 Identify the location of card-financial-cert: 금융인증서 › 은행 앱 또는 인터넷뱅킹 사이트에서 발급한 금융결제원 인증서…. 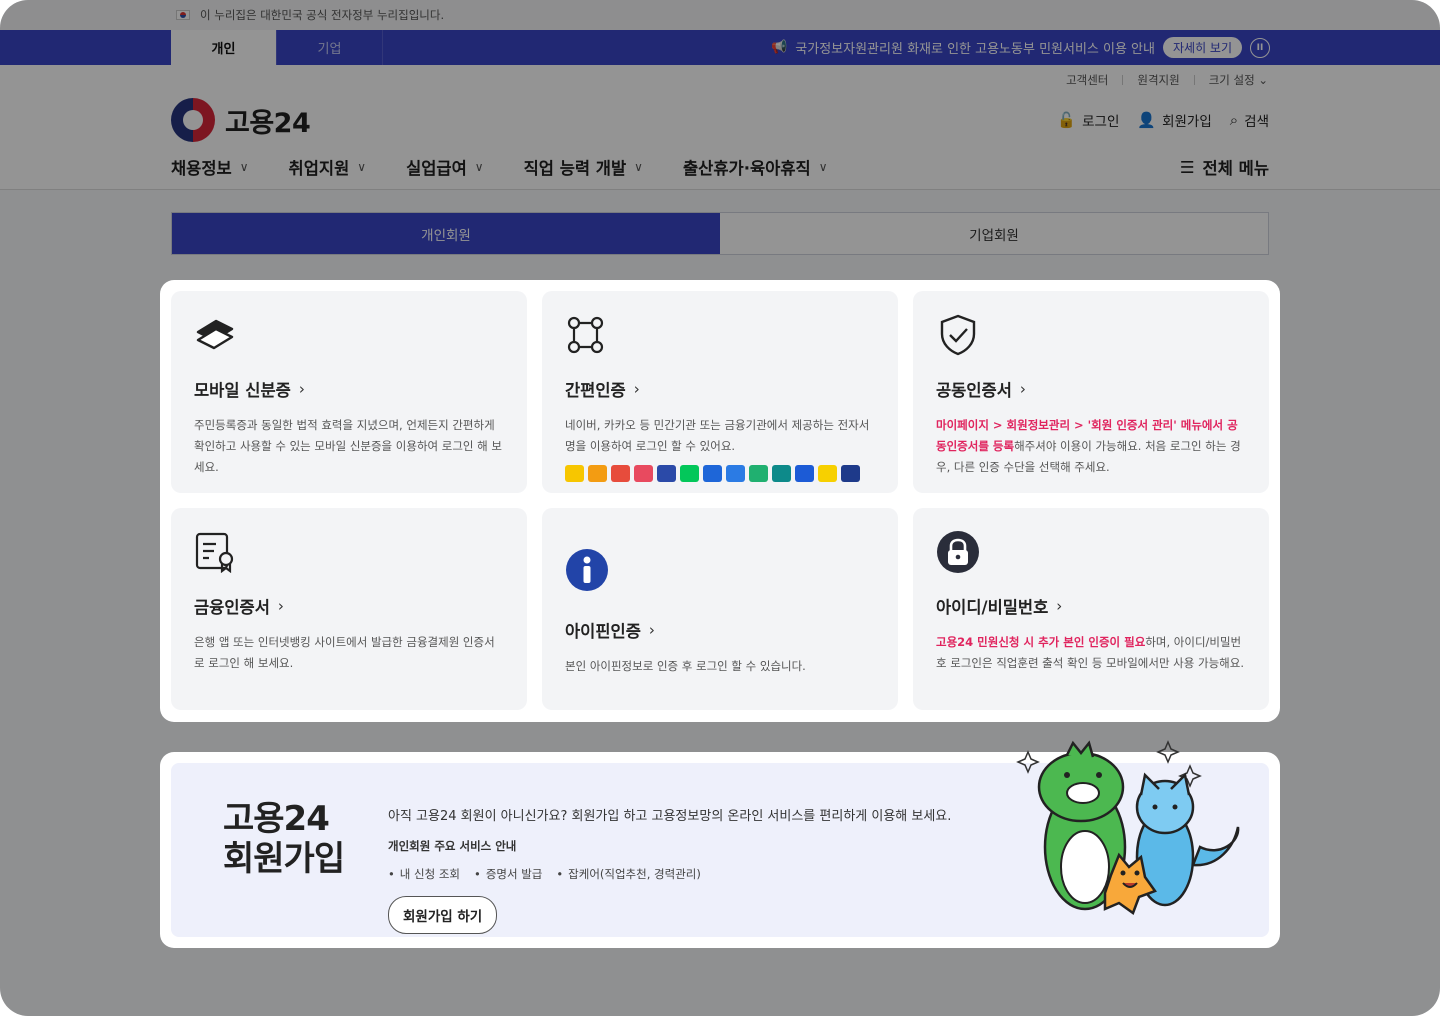
(349, 609).